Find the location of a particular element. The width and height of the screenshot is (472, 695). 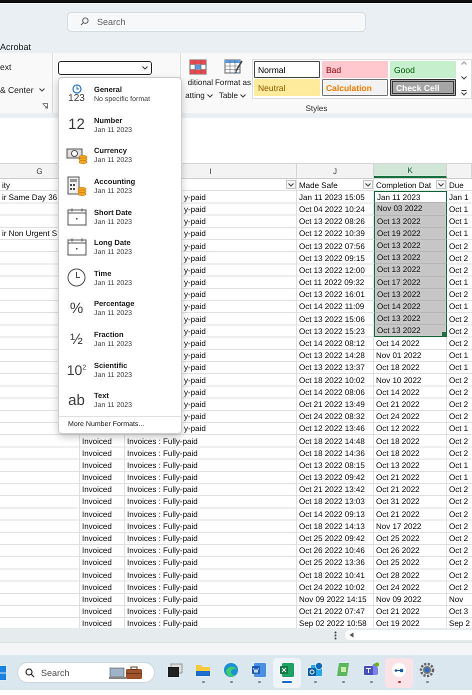

laptop-briefcase-icon is located at coordinates (126, 673).